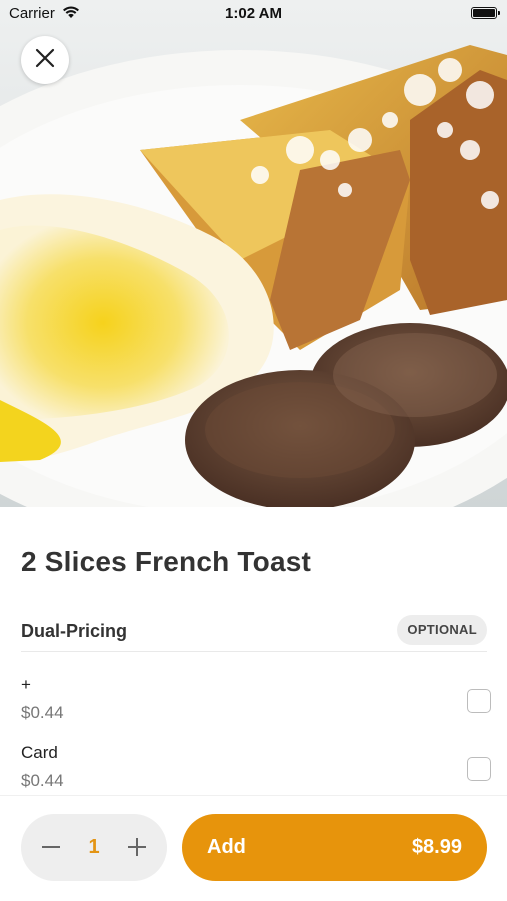 The image size is (507, 901). What do you see at coordinates (256, 705) in the screenshot?
I see `modifier-option-plus: + $0.44` at bounding box center [256, 705].